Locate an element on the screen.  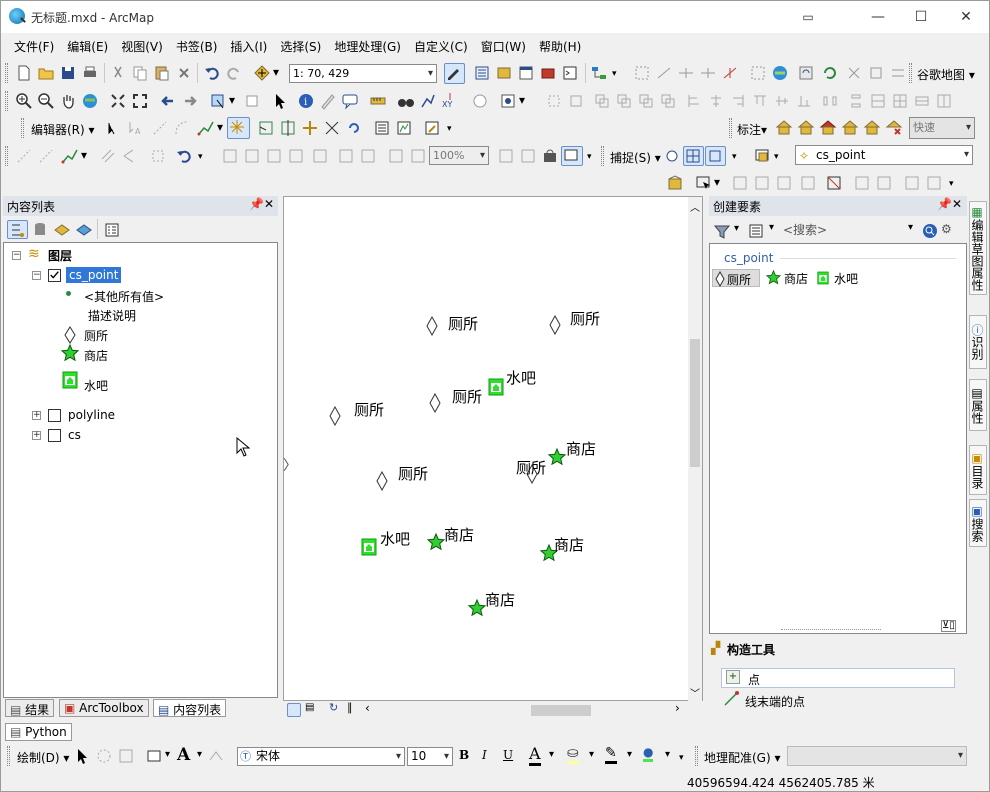
underline-button: U is located at coordinates (508, 755).